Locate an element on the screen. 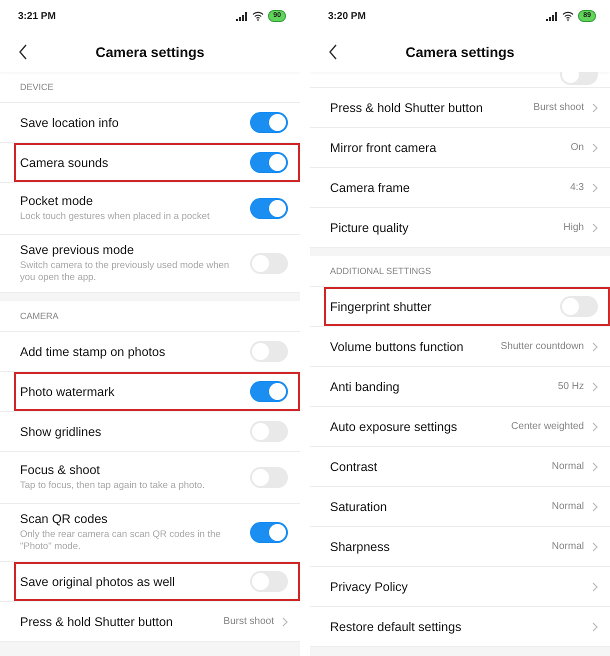  setting-row: Volume buttons function Shutter countdown is located at coordinates (460, 347).